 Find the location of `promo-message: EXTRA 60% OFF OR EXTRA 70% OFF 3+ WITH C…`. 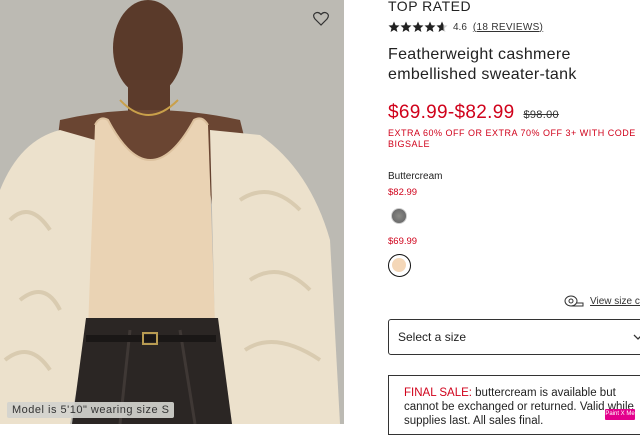

promo-message: EXTRA 60% OFF OR EXTRA 70% OFF 3+ WITH C… is located at coordinates (512, 138).